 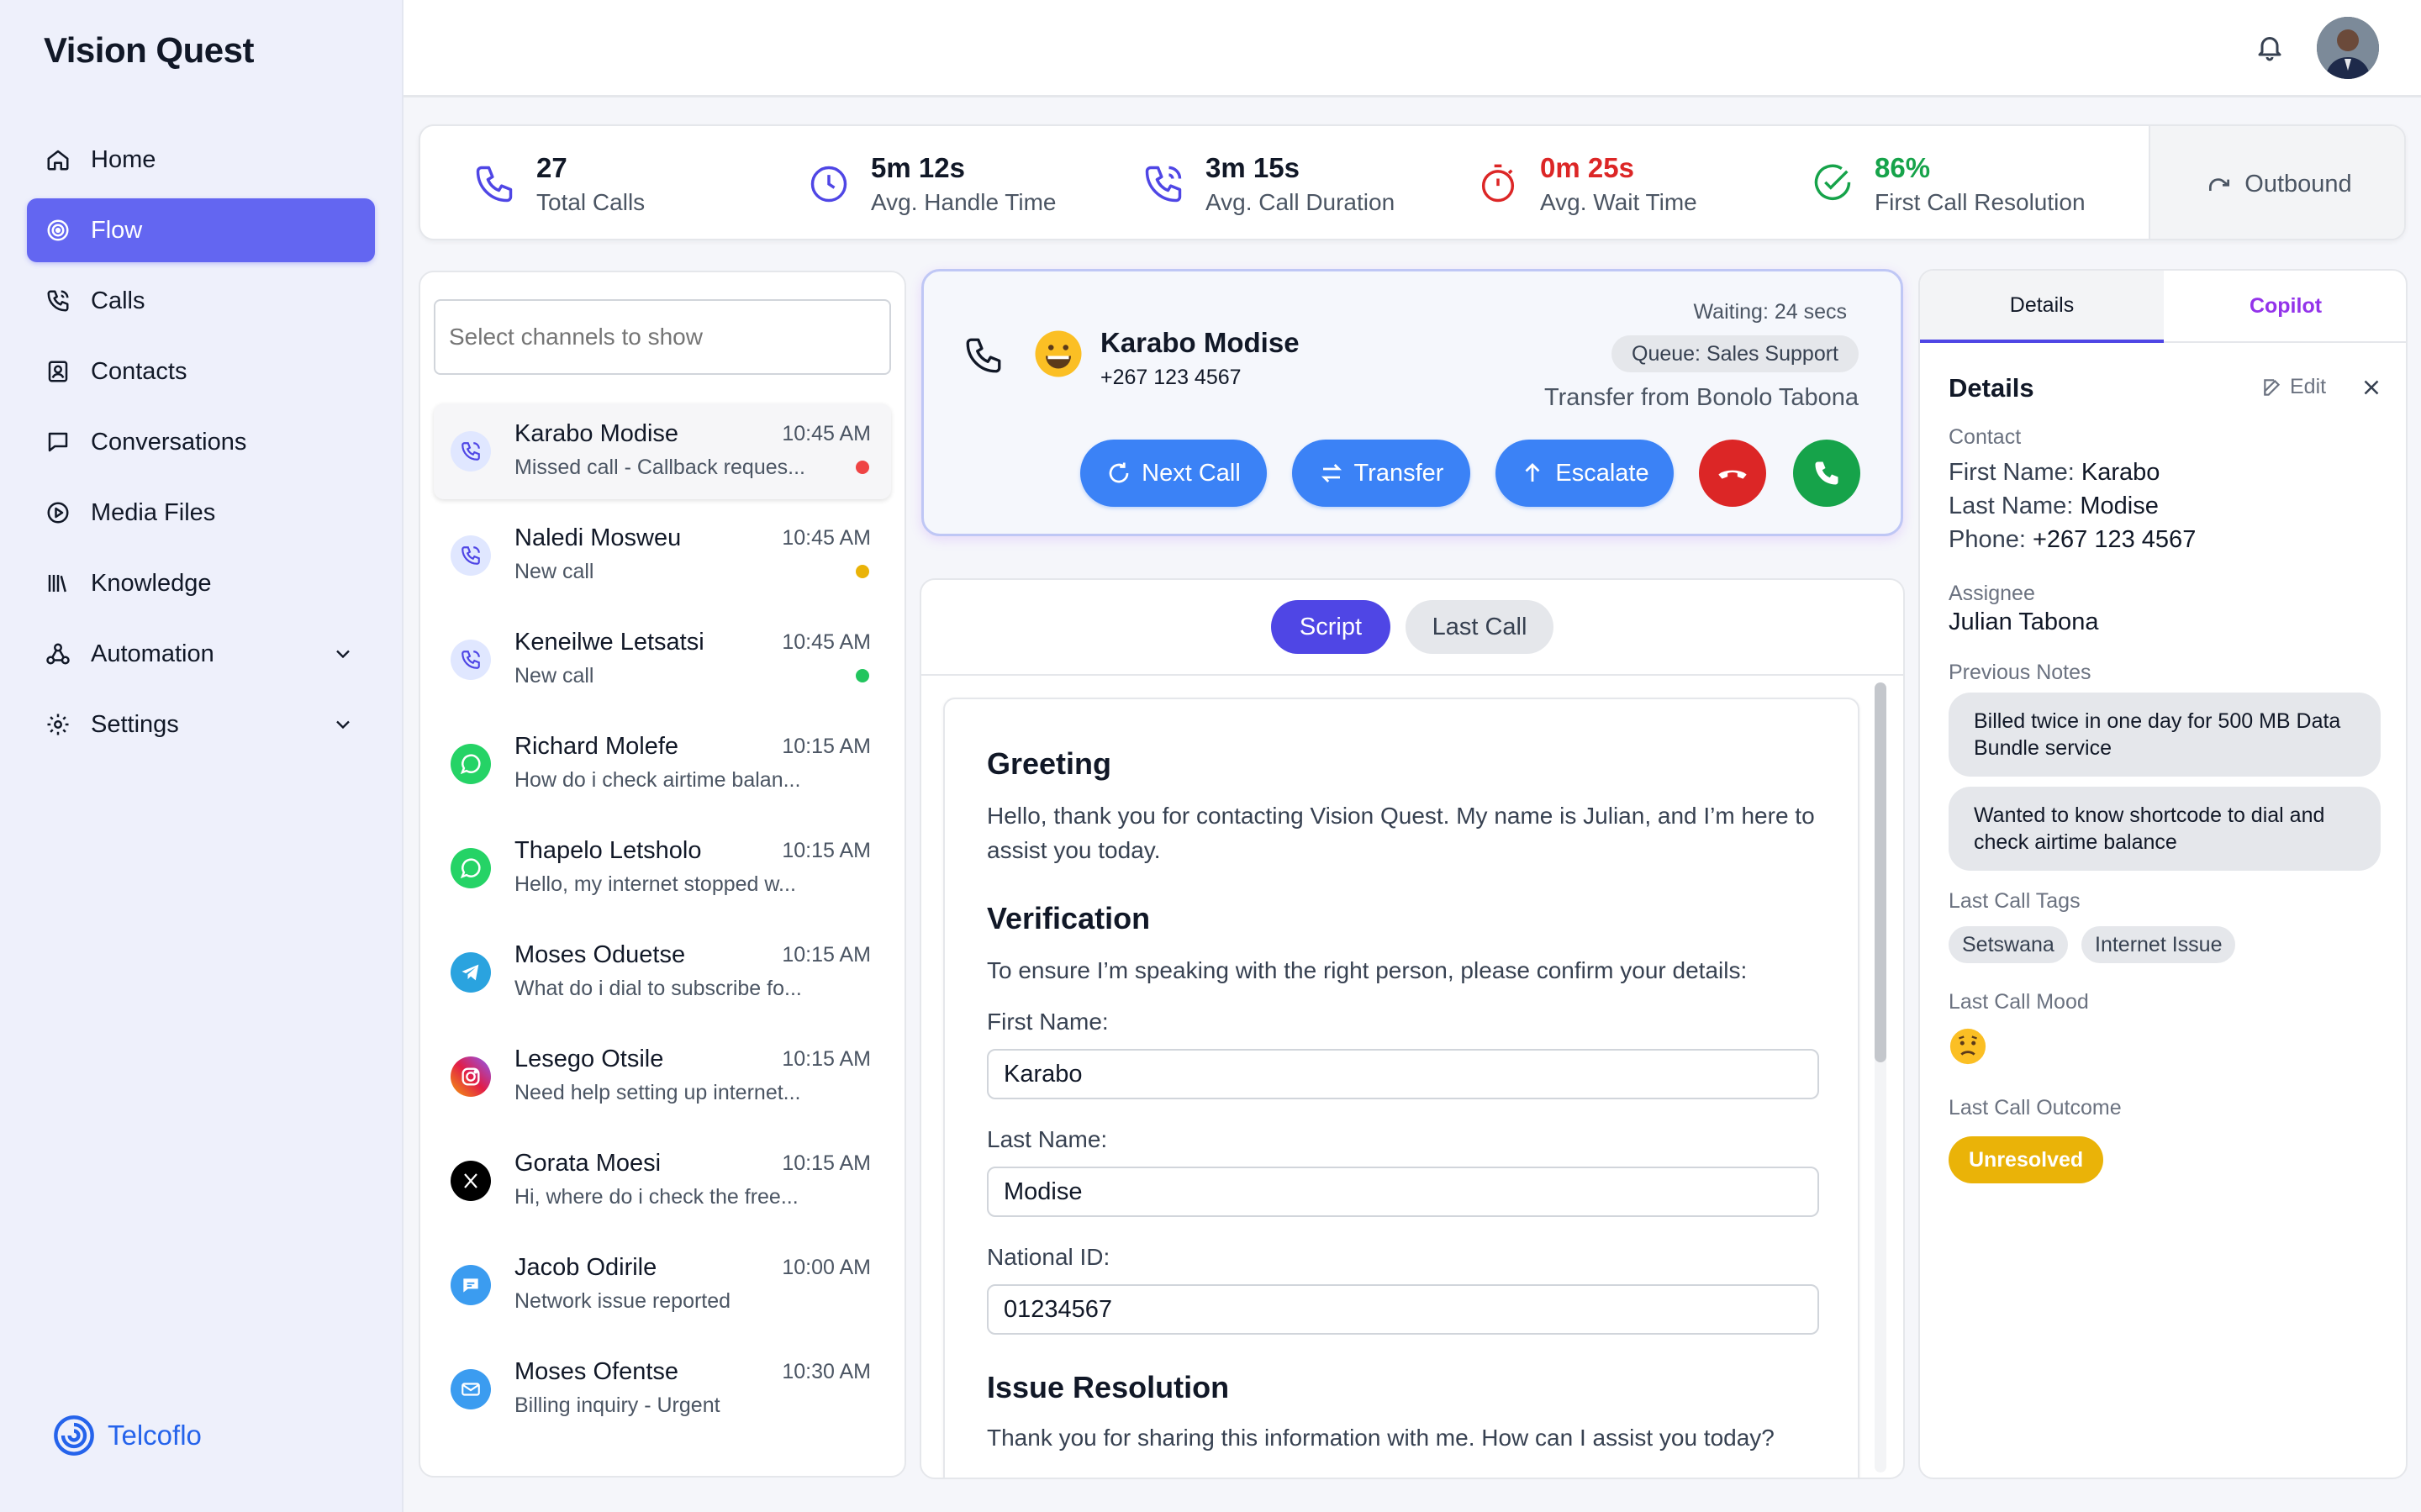 I want to click on last-name-field, so click(x=1403, y=1192).